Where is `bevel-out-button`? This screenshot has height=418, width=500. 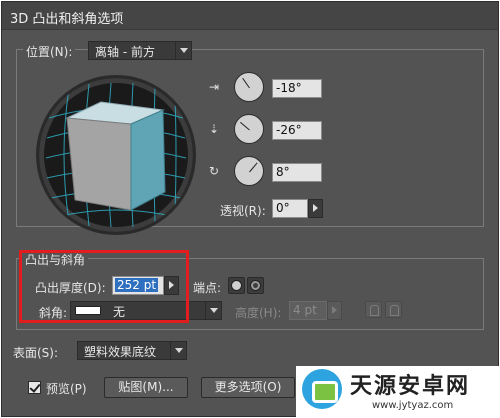 bevel-out-button is located at coordinates (373, 309).